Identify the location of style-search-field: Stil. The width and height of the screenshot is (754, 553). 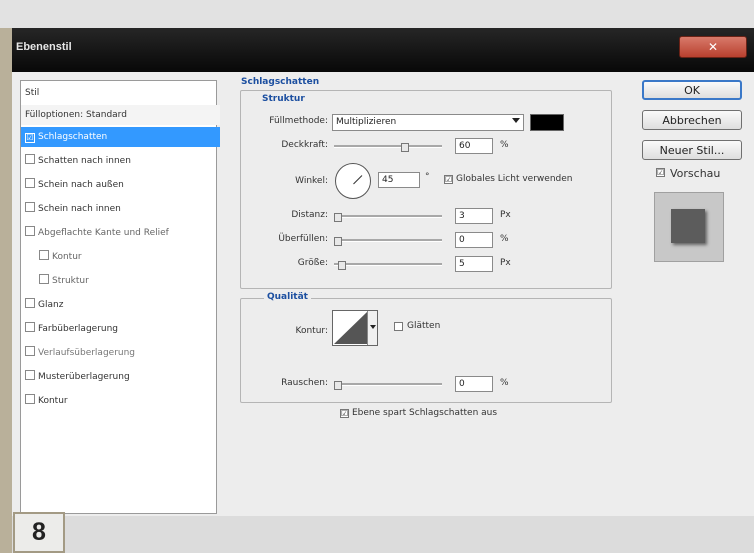
(120, 93).